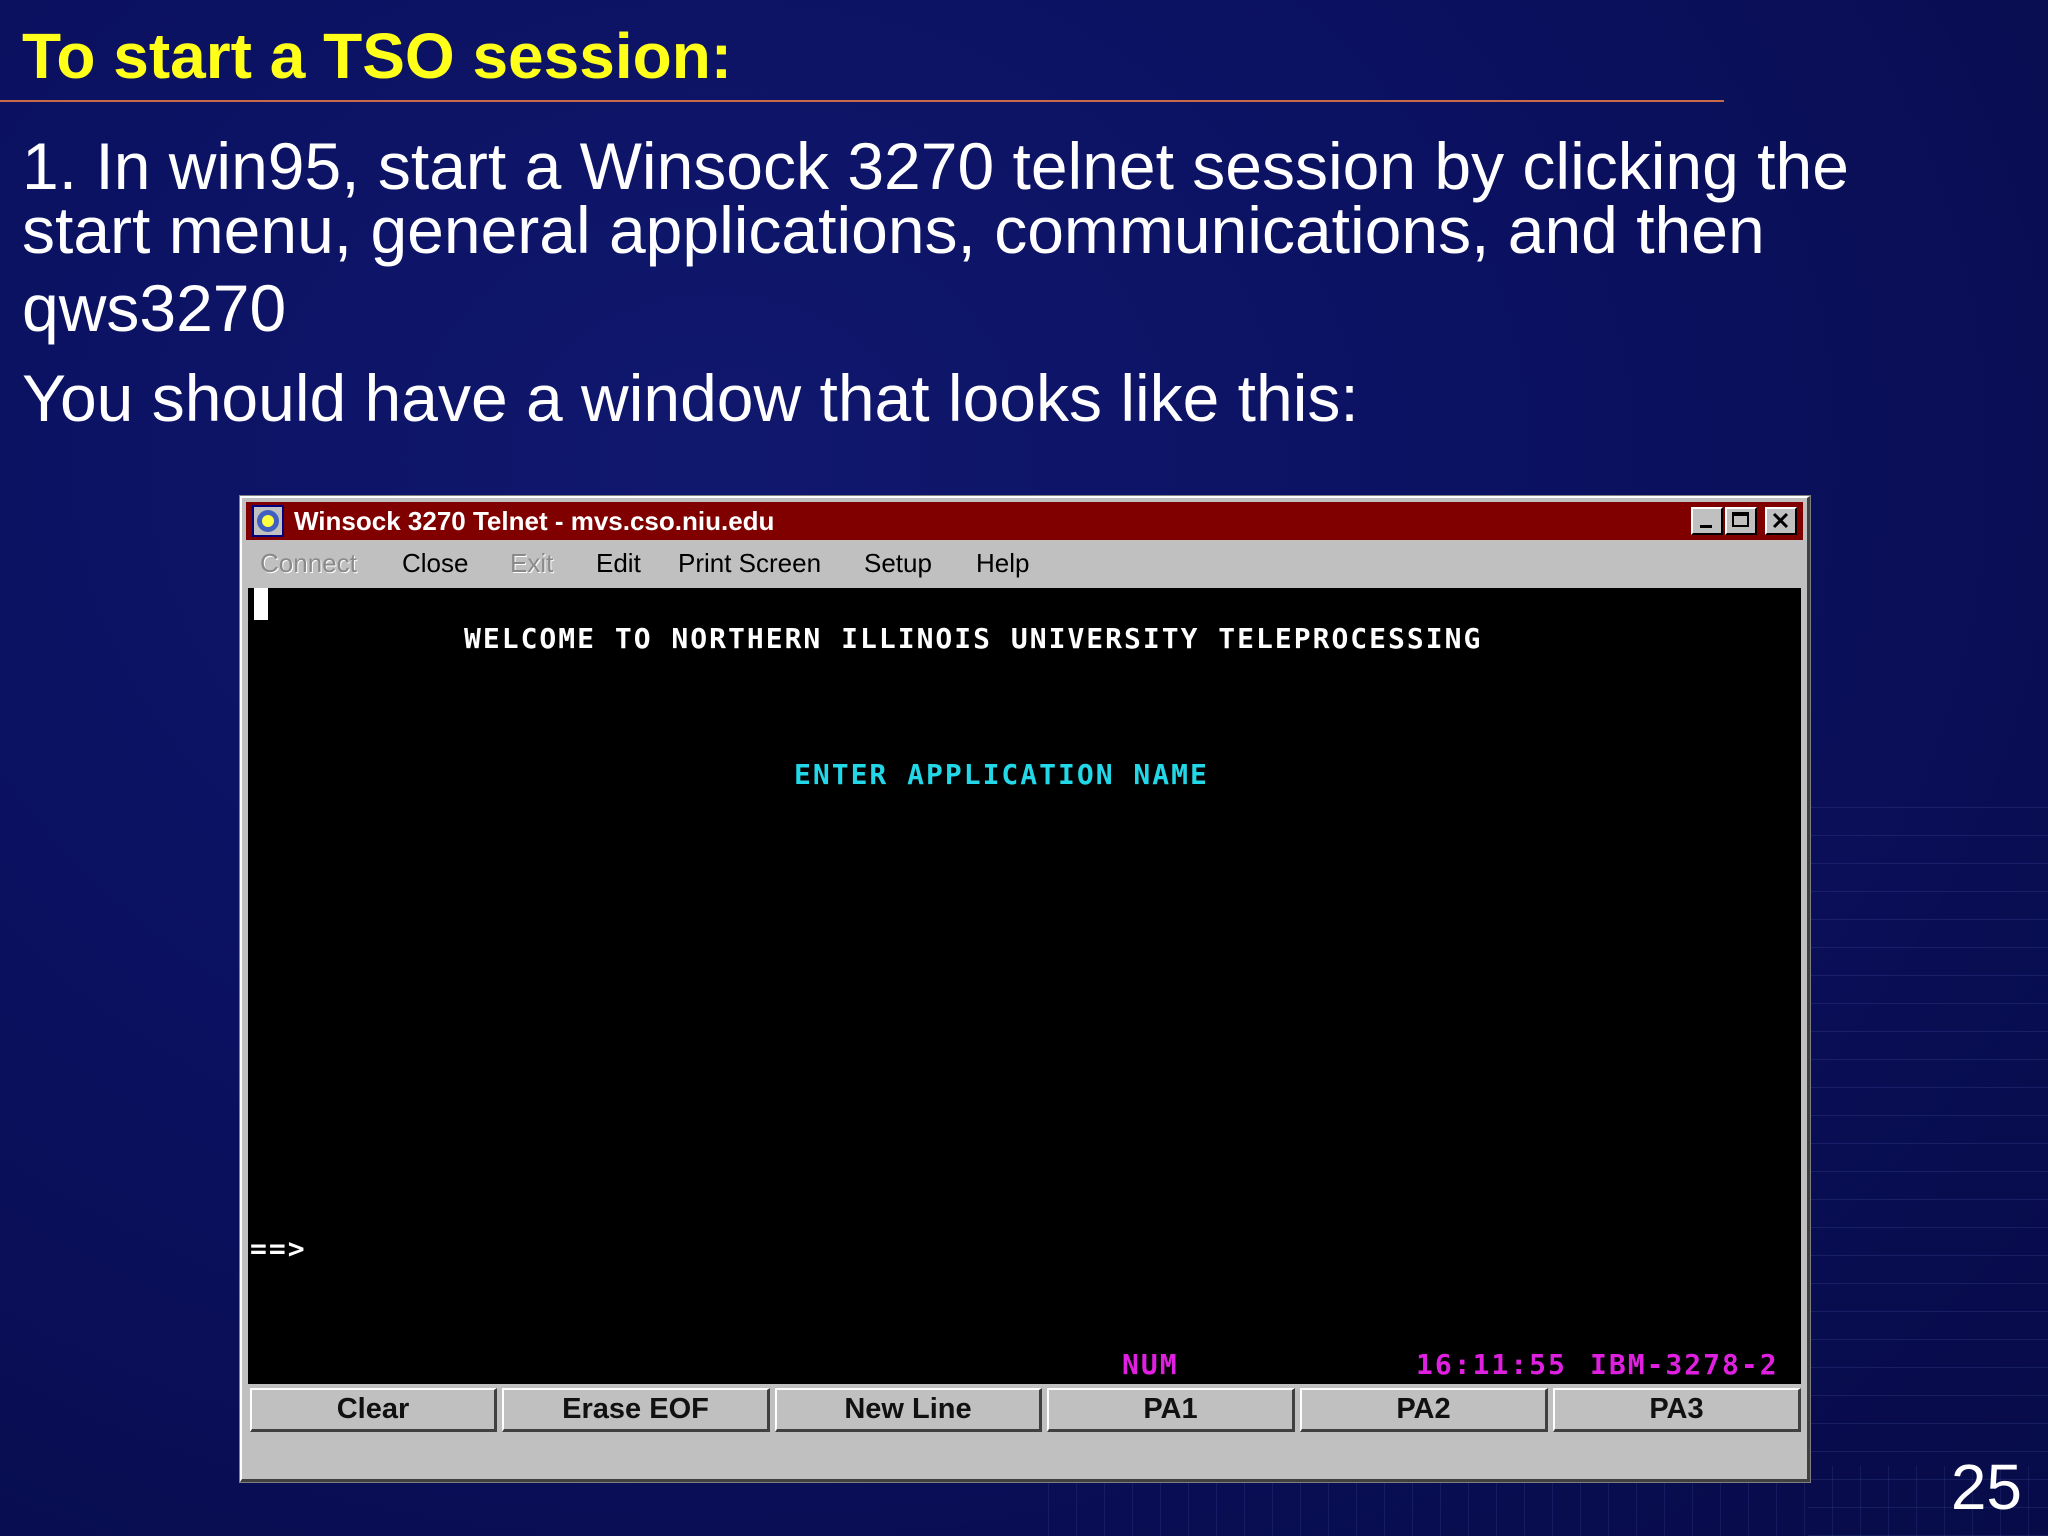  I want to click on menu-setup: Setup, so click(898, 563).